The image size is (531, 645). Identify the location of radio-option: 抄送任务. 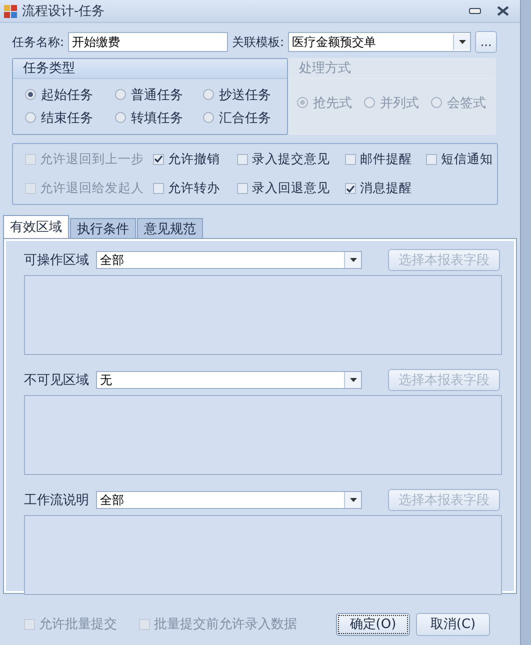
(243, 94).